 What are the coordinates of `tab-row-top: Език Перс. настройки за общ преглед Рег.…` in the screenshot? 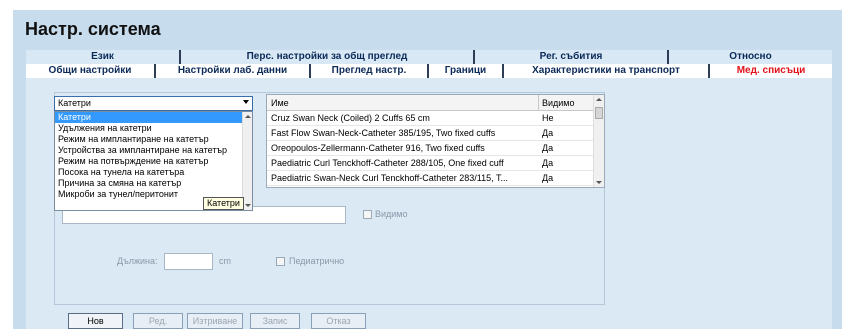 It's located at (429, 57).